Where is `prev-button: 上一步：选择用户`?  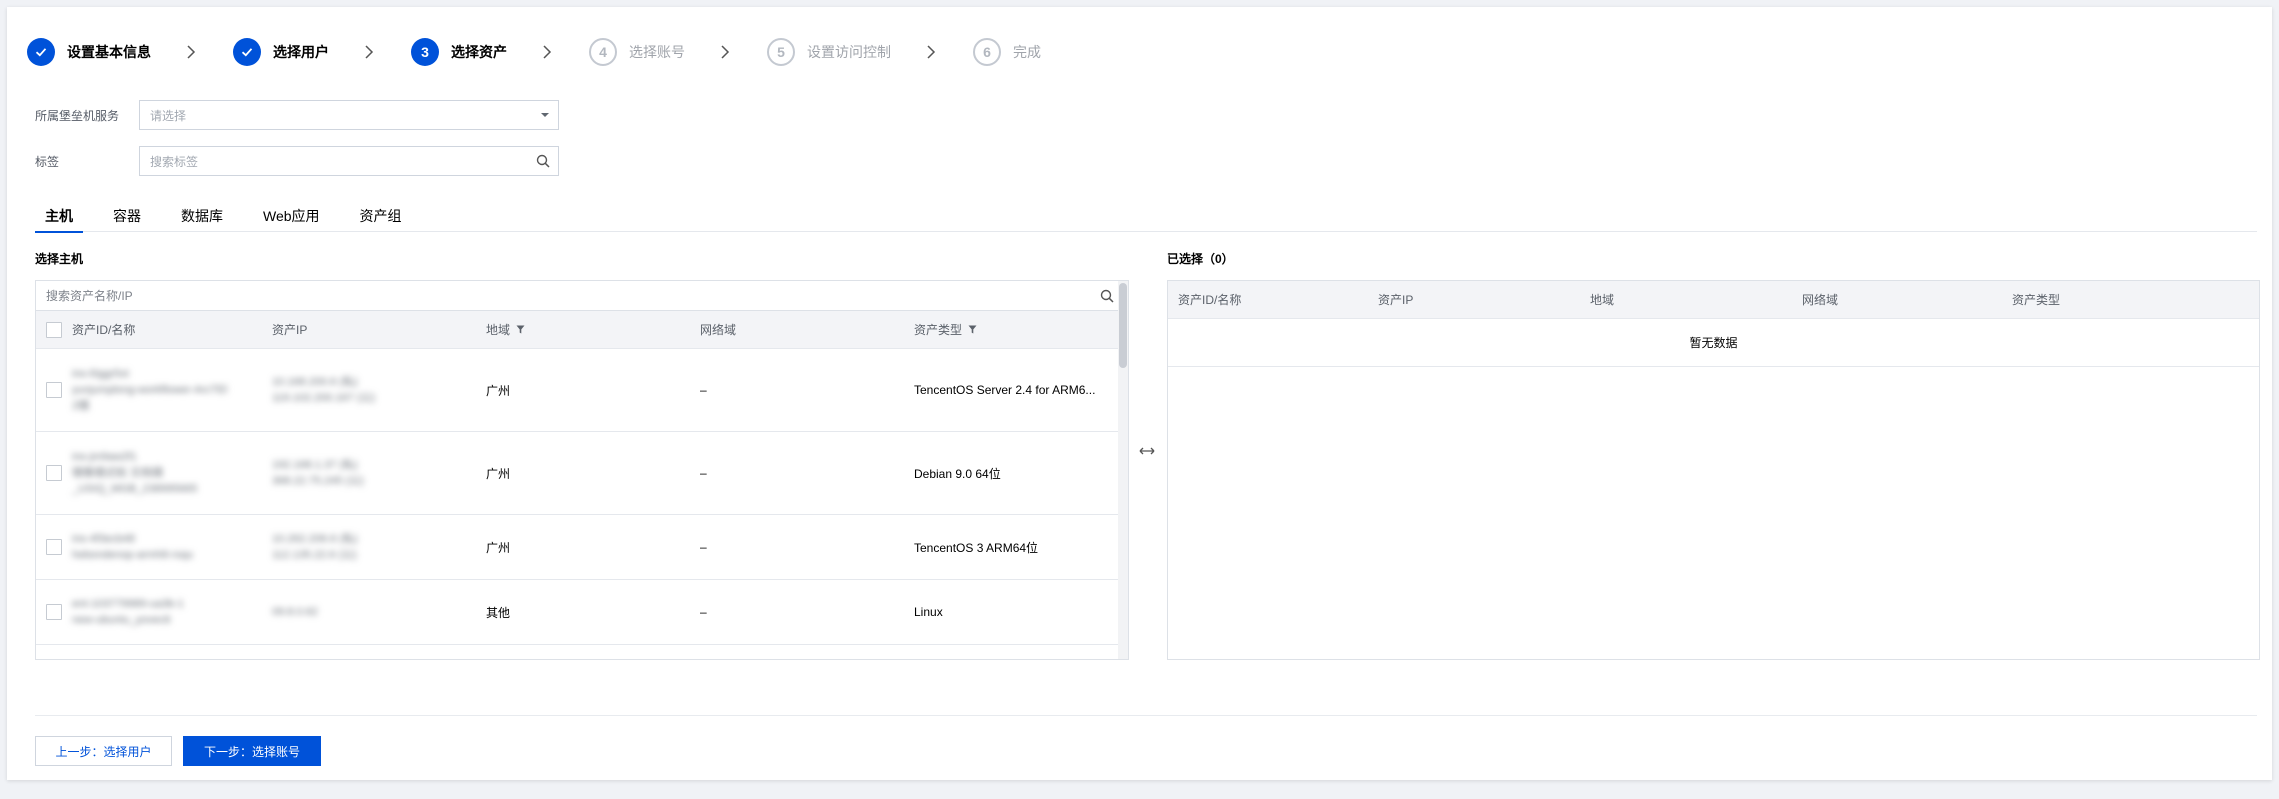
prev-button: 上一步：选择用户 is located at coordinates (103, 751).